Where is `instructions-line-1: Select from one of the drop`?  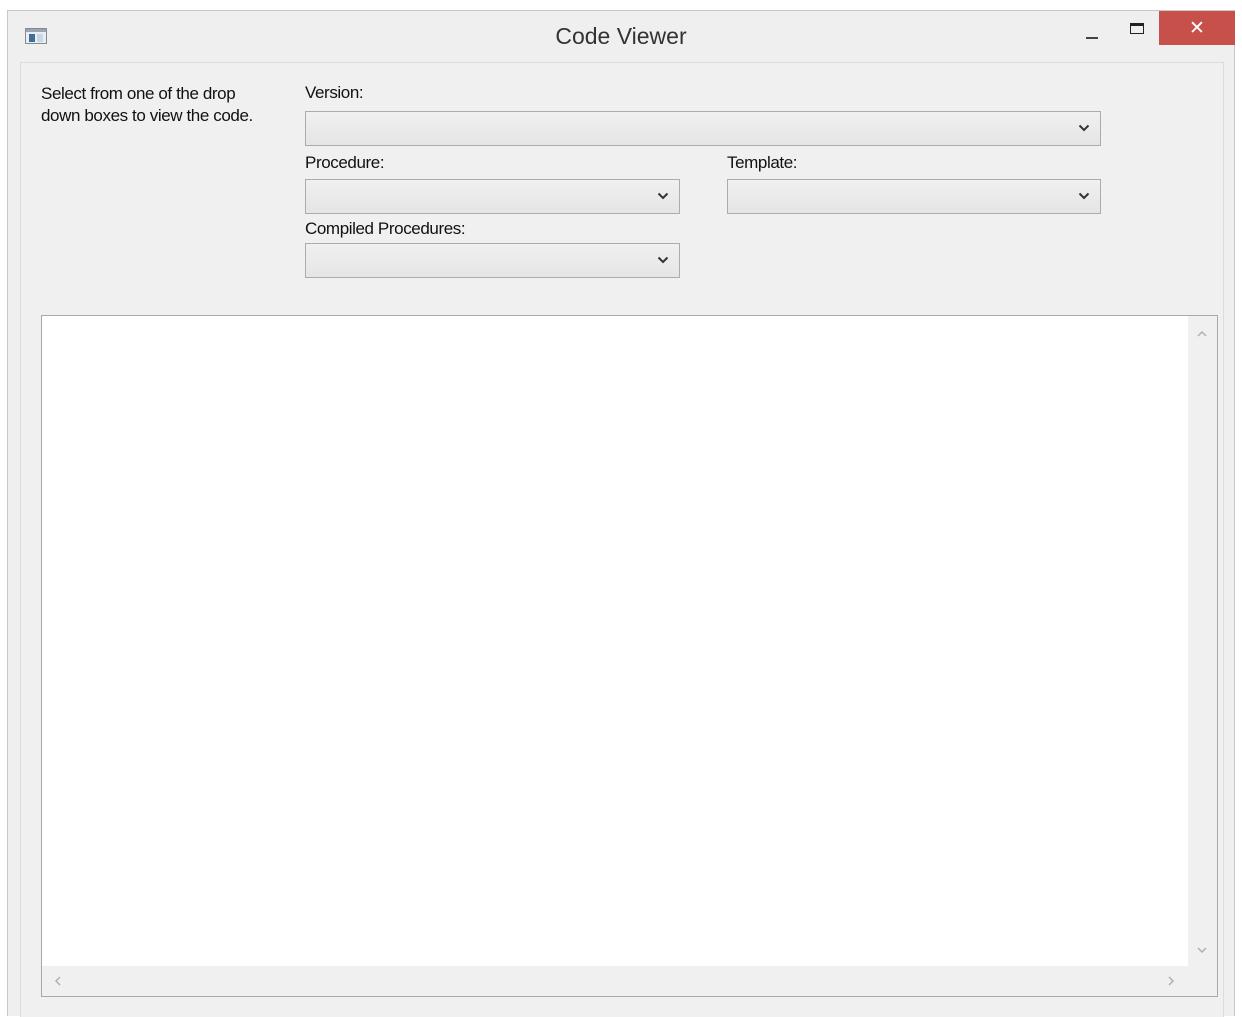 instructions-line-1: Select from one of the drop is located at coordinates (138, 93).